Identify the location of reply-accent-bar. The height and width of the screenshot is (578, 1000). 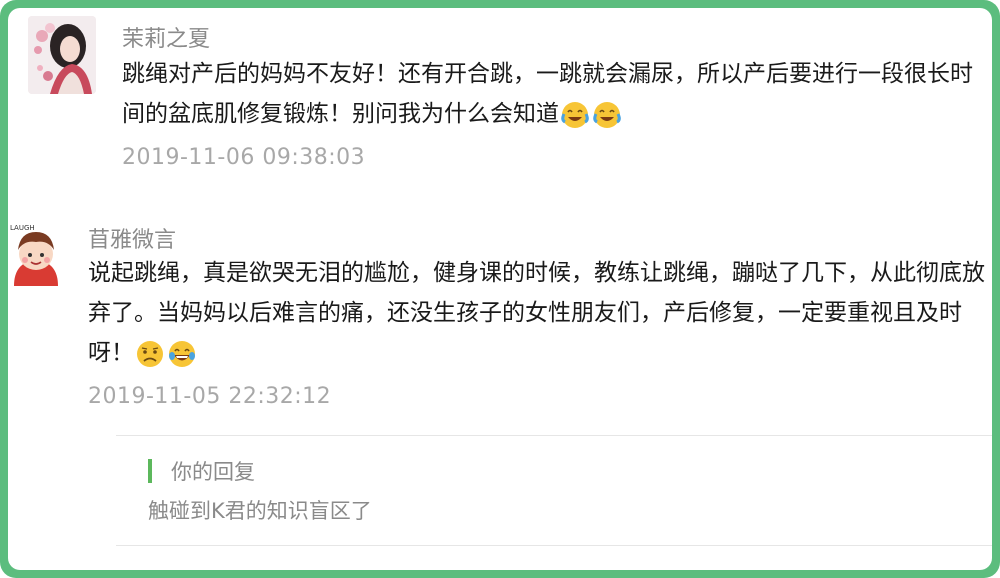
(150, 471).